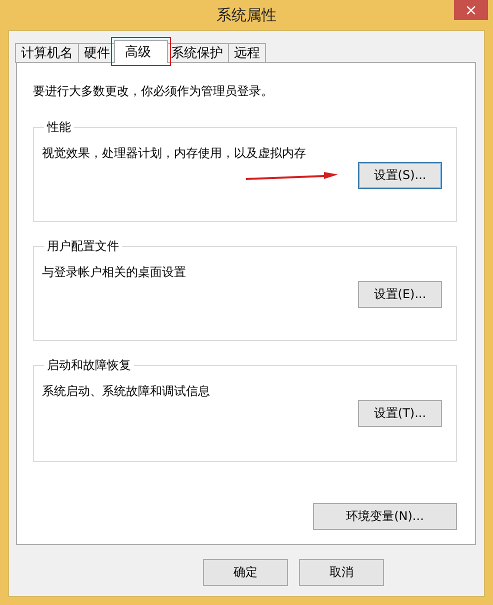 This screenshot has width=493, height=605. Describe the element at coordinates (126, 391) in the screenshot. I see `group-description: 系统启动、系统故障和调试信息` at that location.